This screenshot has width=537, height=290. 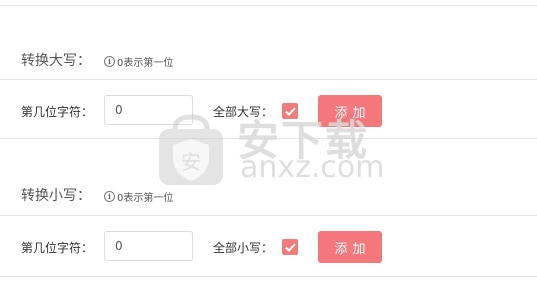 I want to click on lowercase-all-checkbox, so click(x=290, y=247).